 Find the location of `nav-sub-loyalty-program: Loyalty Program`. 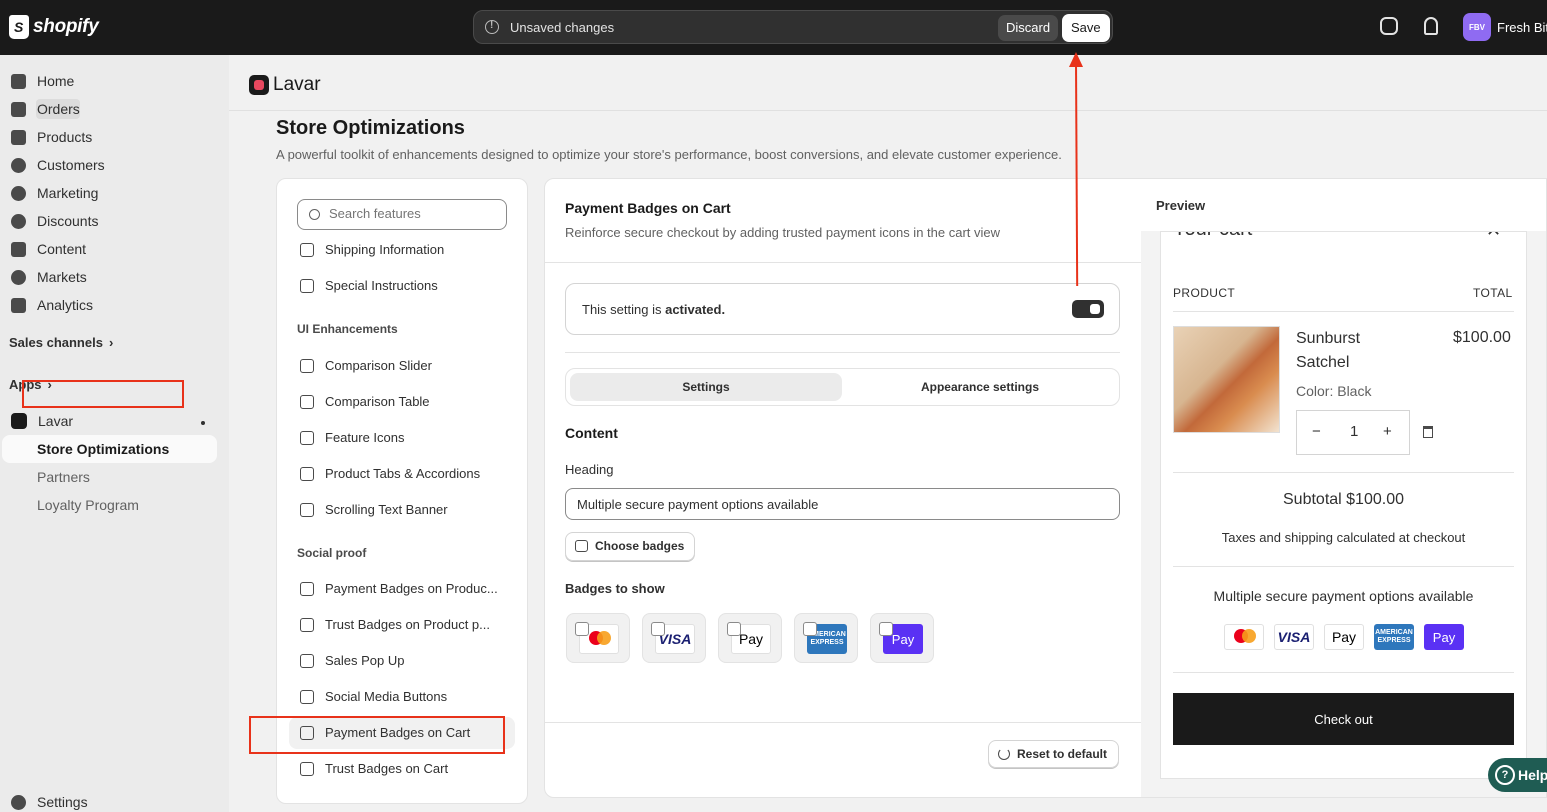

nav-sub-loyalty-program: Loyalty Program is located at coordinates (88, 505).